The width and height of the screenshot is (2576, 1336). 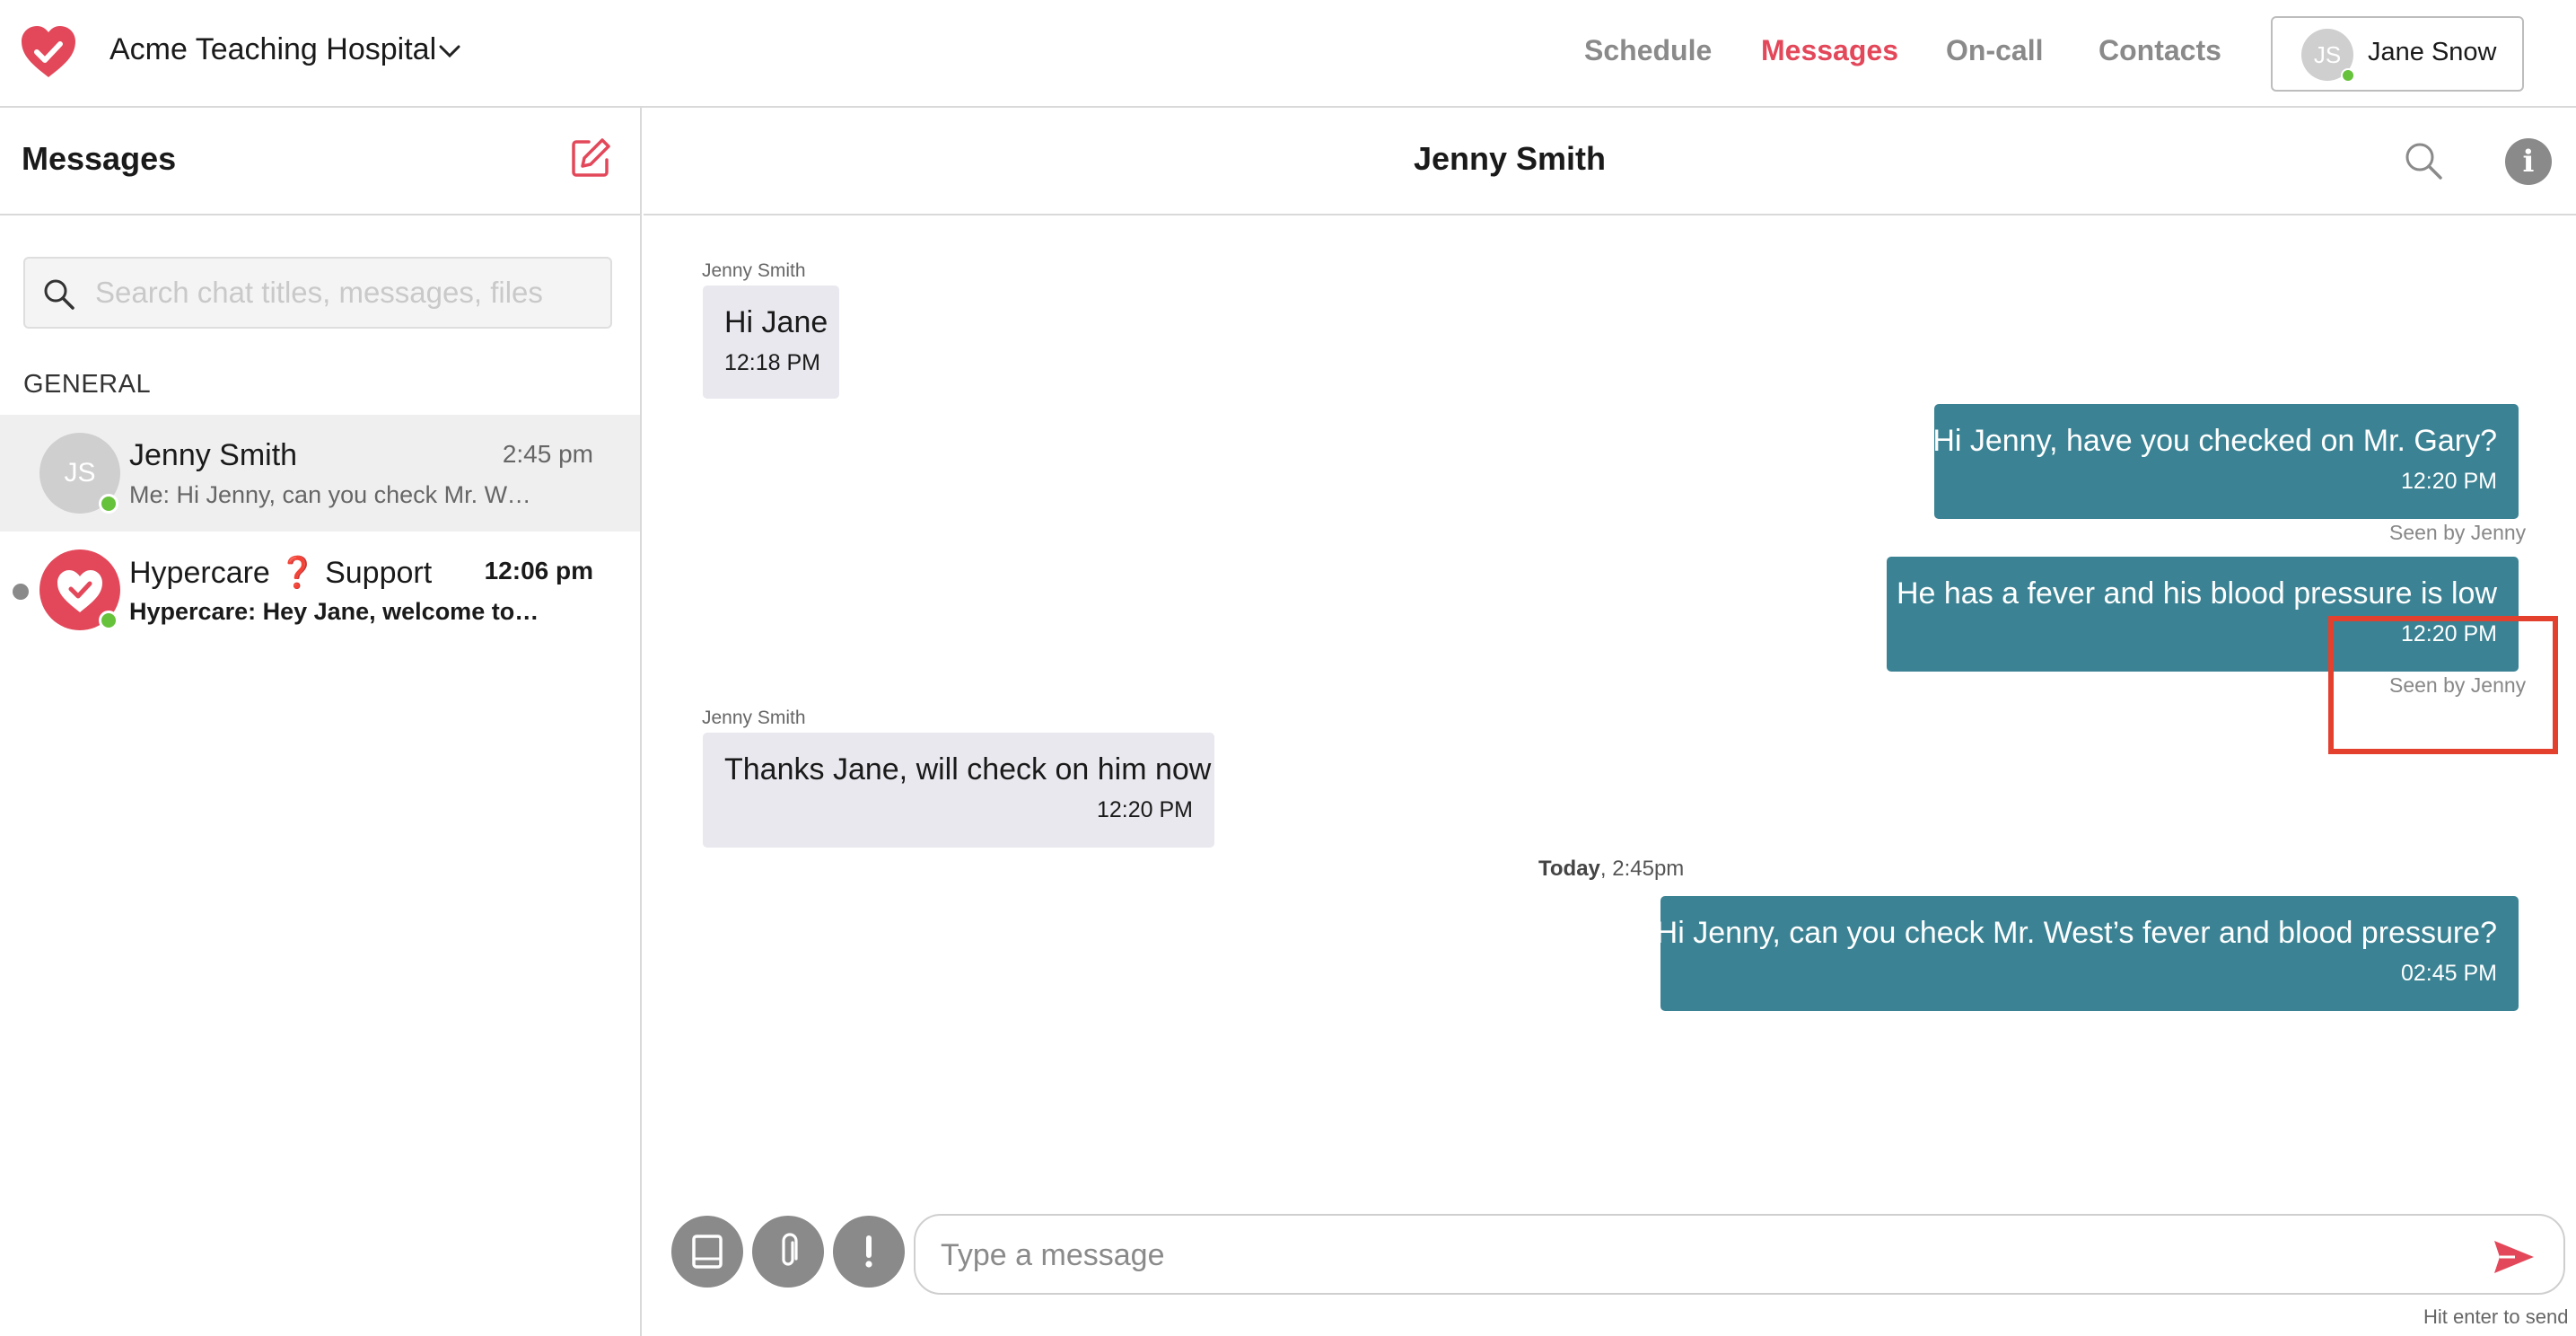 I want to click on question-mark-icon: ❓, so click(x=297, y=573).